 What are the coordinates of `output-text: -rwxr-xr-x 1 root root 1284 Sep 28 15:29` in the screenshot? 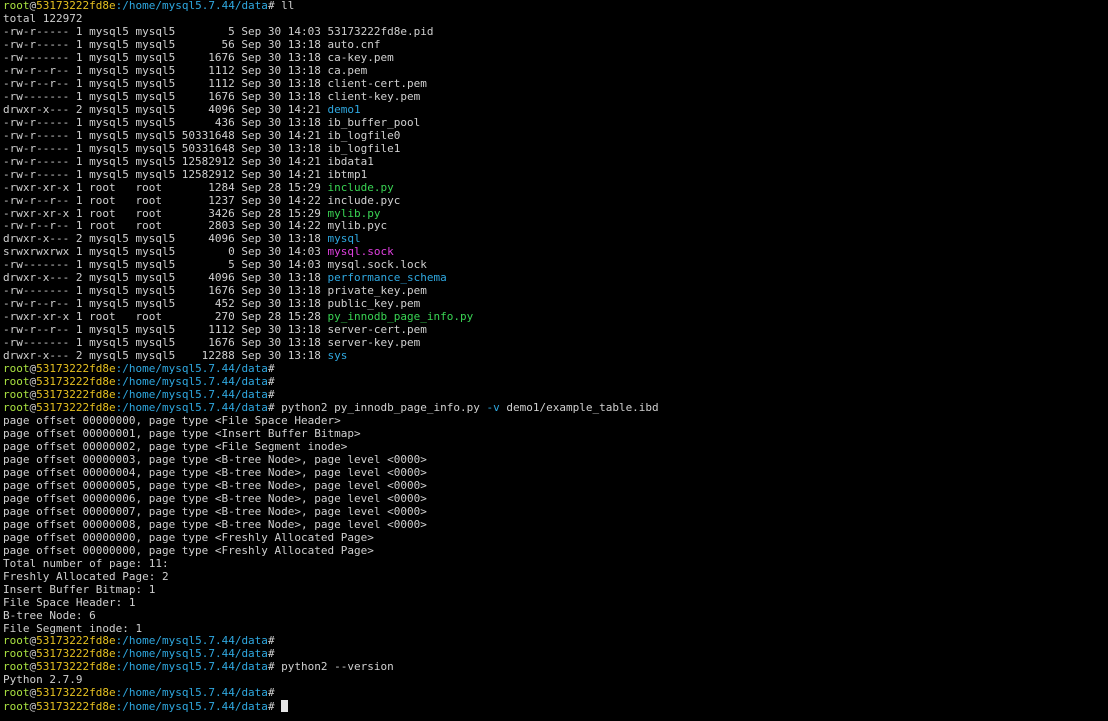 It's located at (165, 187).